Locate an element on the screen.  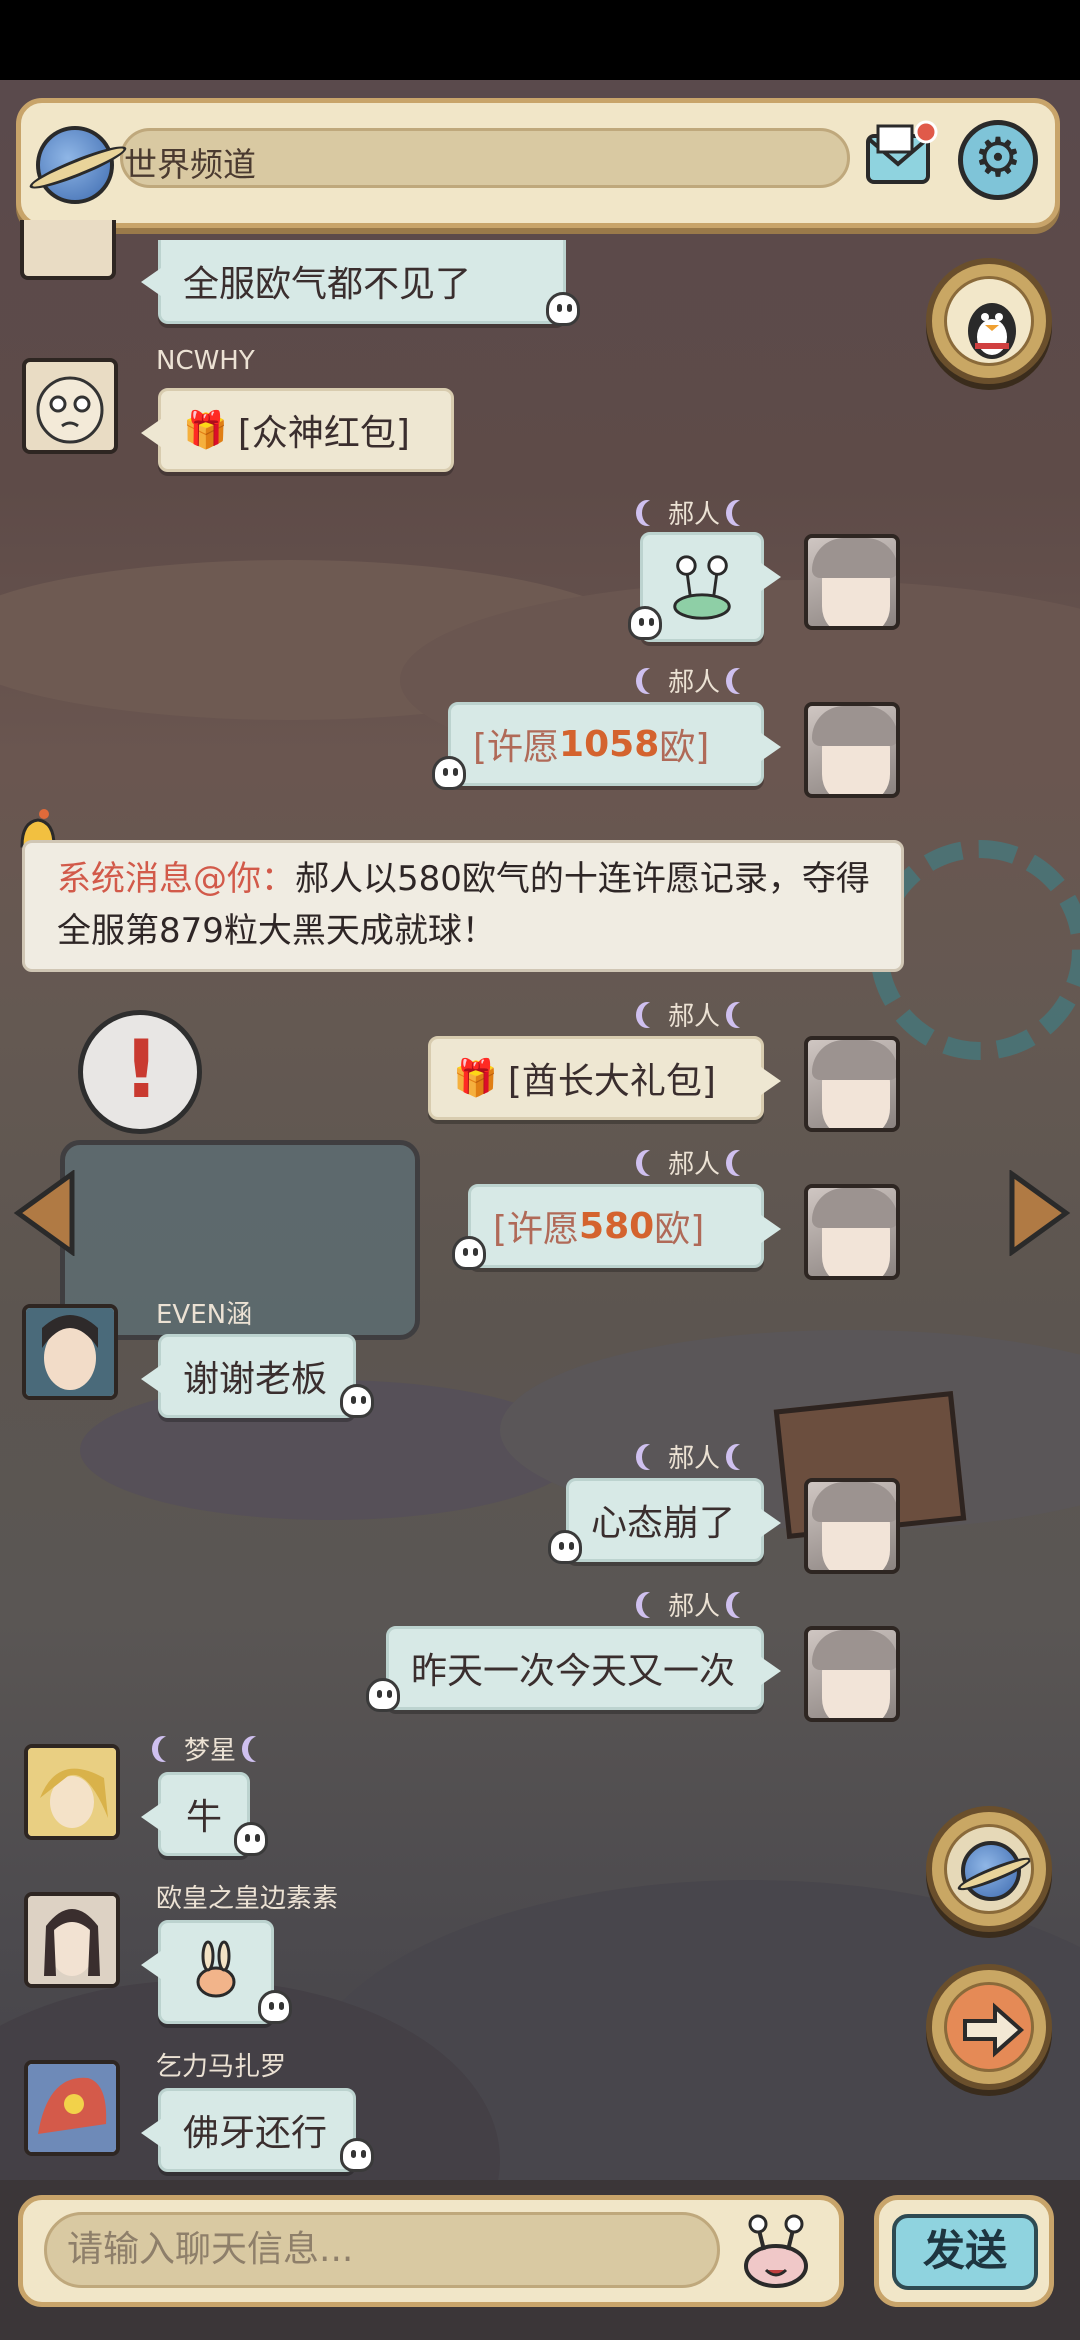
forward-arrow-button is located at coordinates (989, 2027).